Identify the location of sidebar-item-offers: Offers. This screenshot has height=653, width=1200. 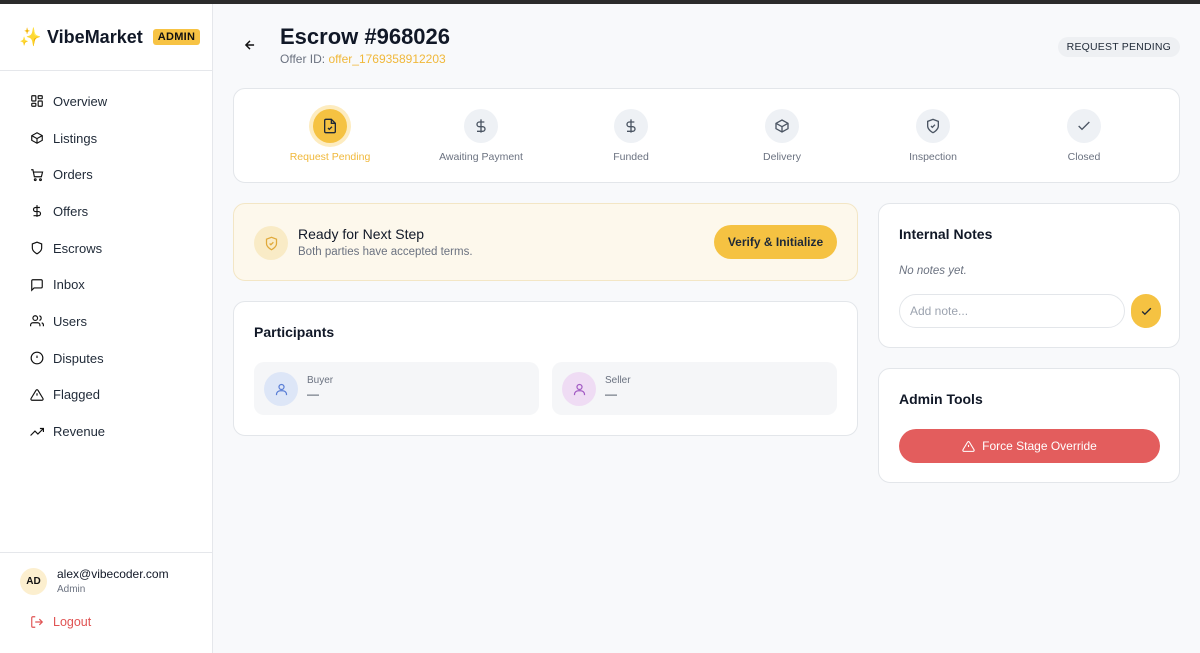
(106, 211).